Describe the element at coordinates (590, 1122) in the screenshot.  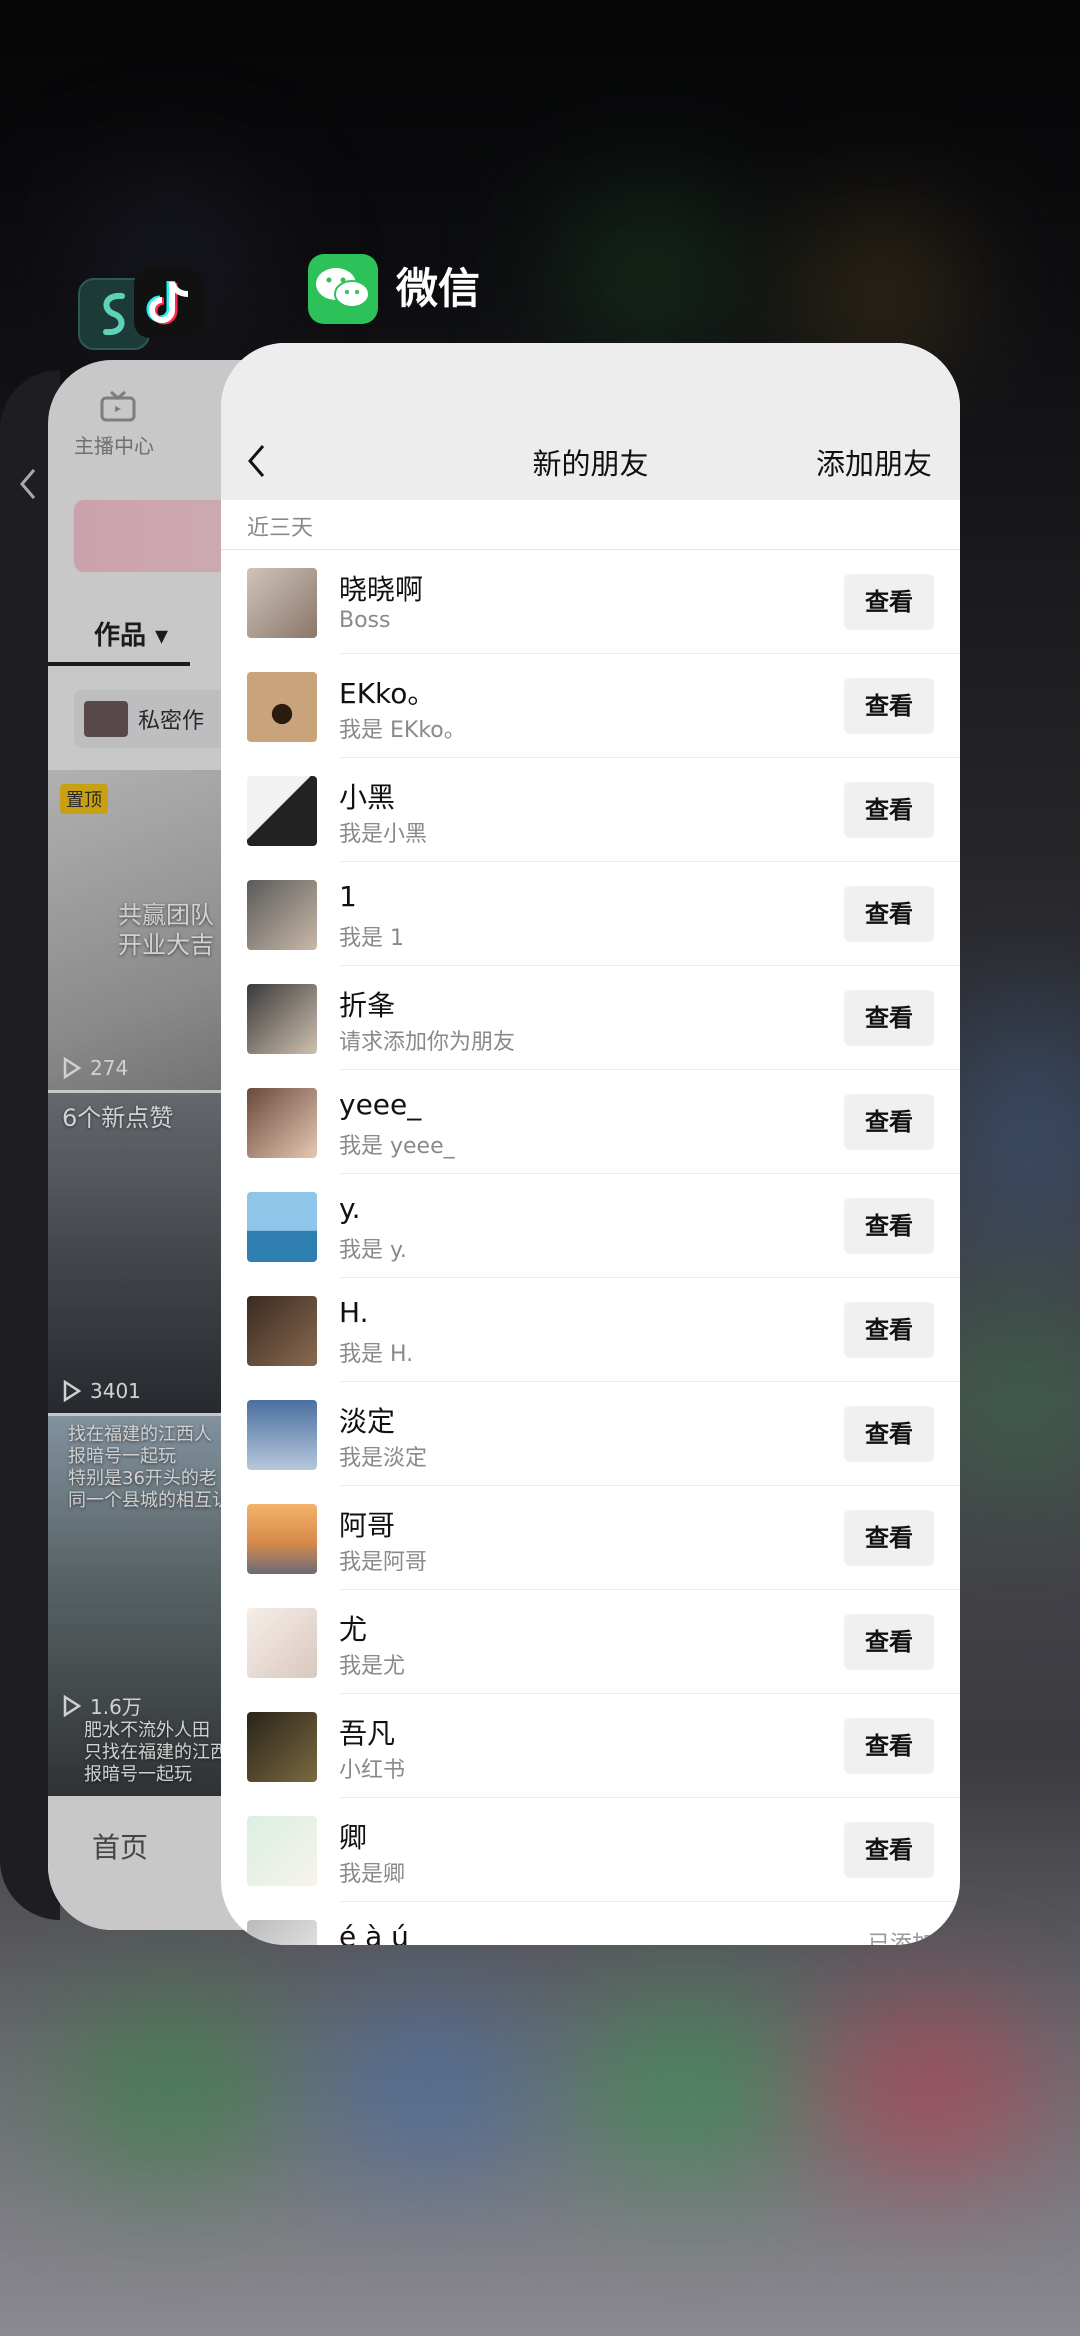
I see `friend-request-row: yeee_ 我是 yeee_ 查看` at that location.